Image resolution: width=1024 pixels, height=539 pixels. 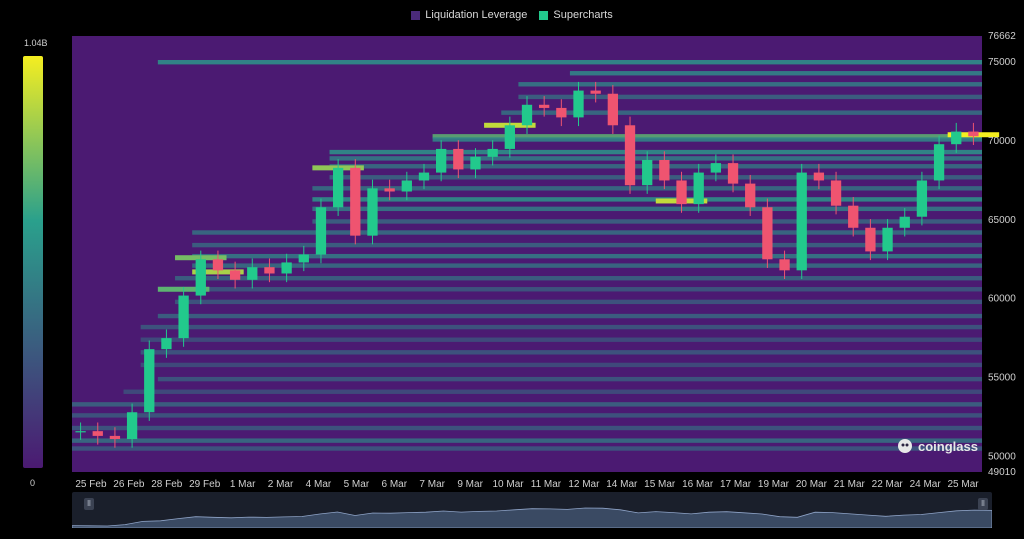 I want to click on x-tick-label: 20 Mar, so click(x=812, y=484).